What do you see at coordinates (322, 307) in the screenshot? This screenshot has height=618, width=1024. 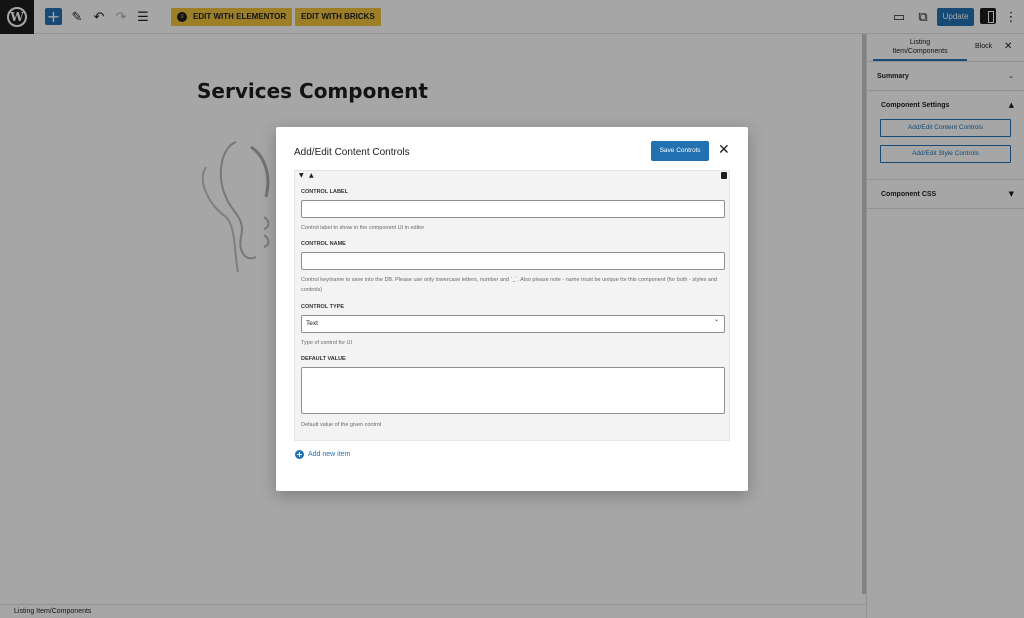 I see `control-type-label: CONTROL TYPE` at bounding box center [322, 307].